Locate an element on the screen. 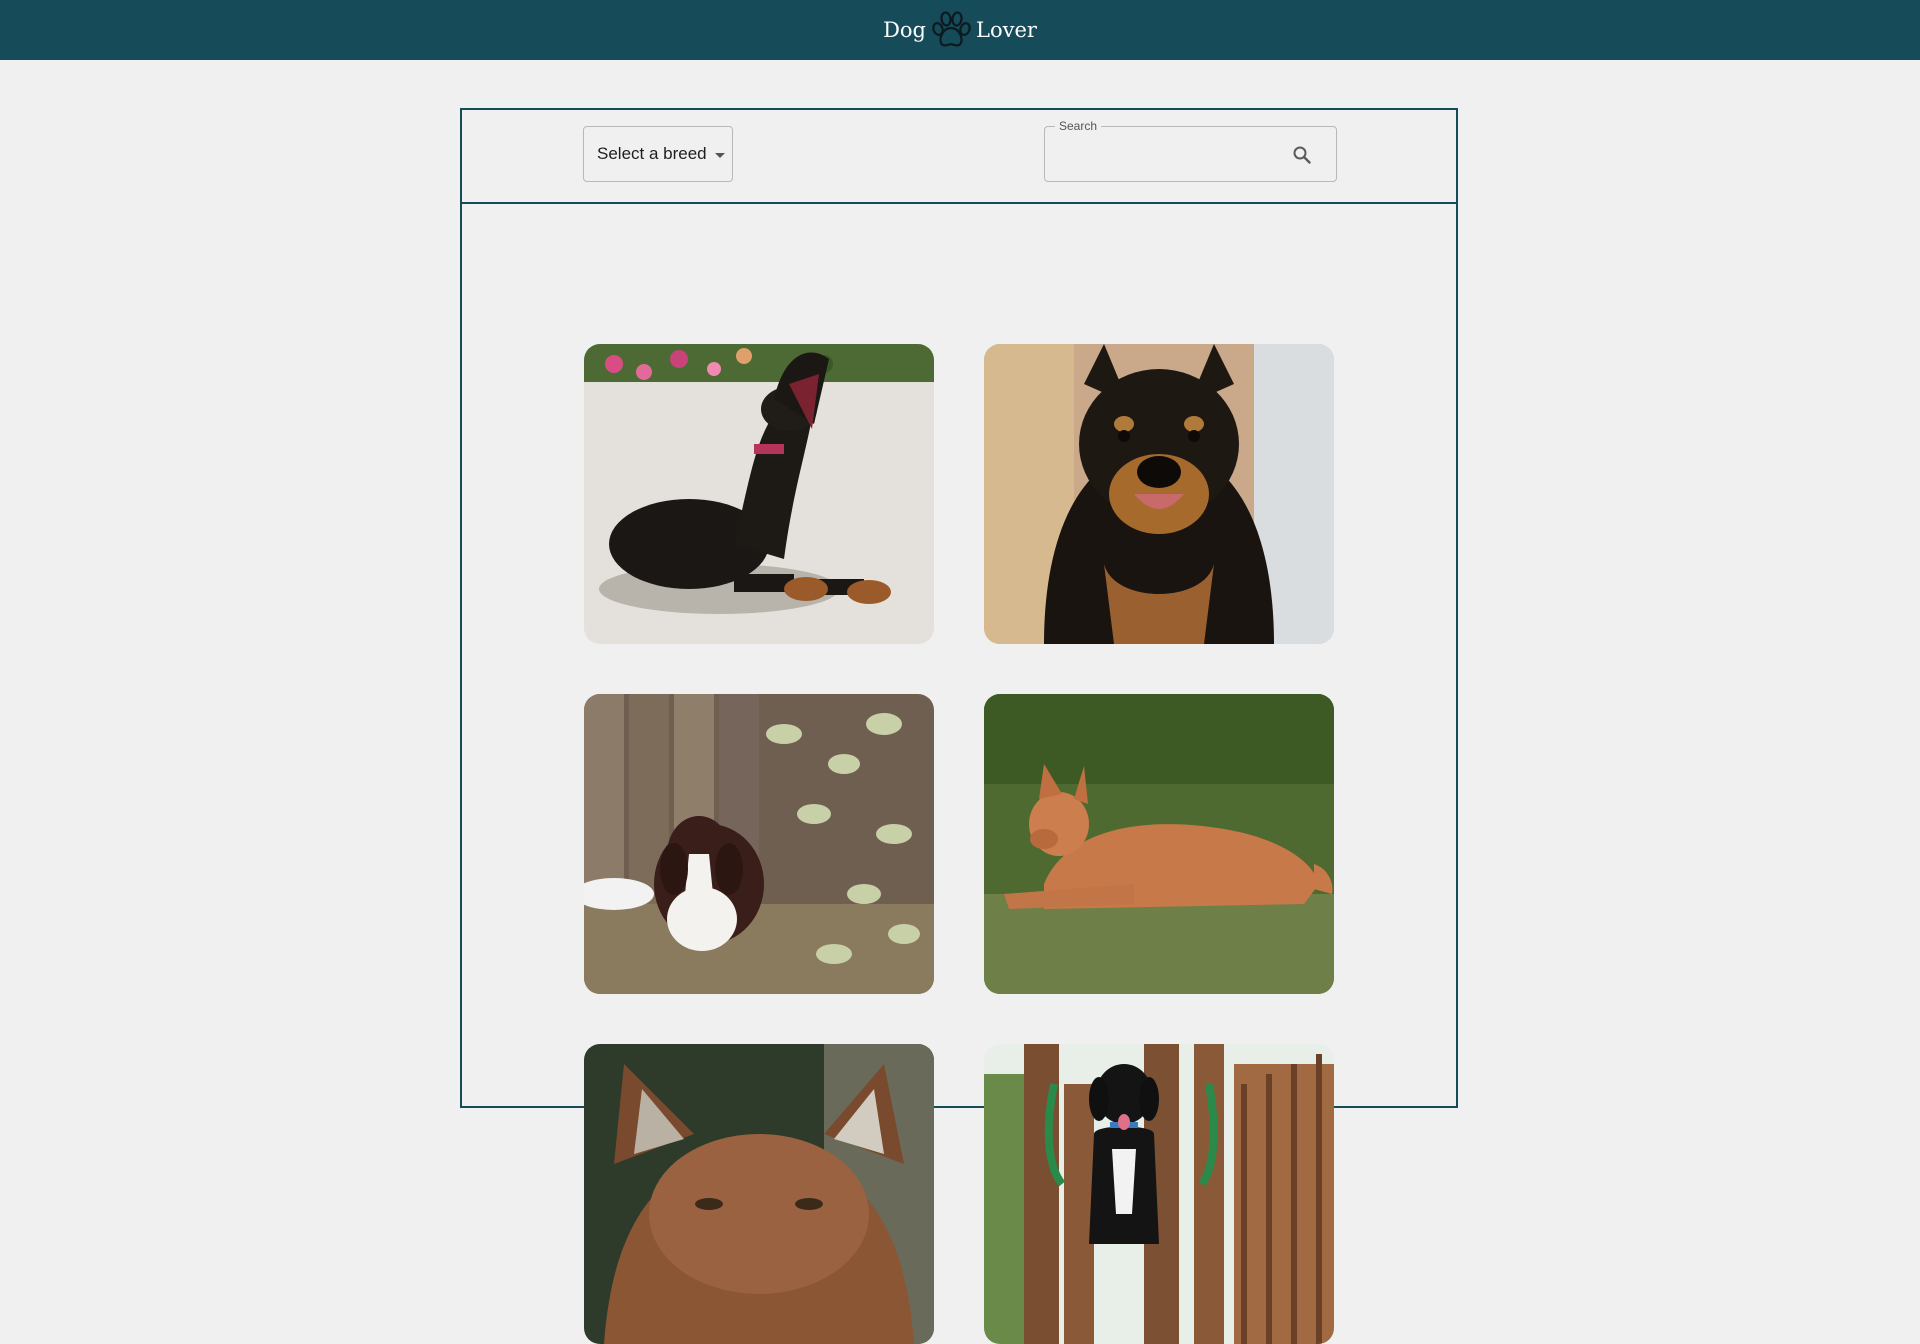 The width and height of the screenshot is (1920, 1344). app-bar: Dog Lover is located at coordinates (960, 30).